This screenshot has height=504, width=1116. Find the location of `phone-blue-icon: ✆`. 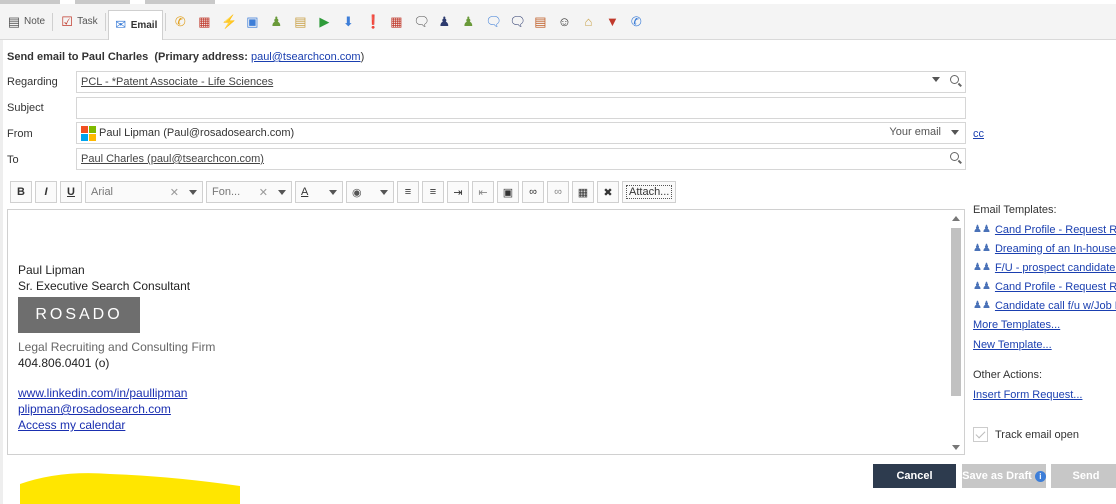

phone-blue-icon: ✆ is located at coordinates (636, 21).